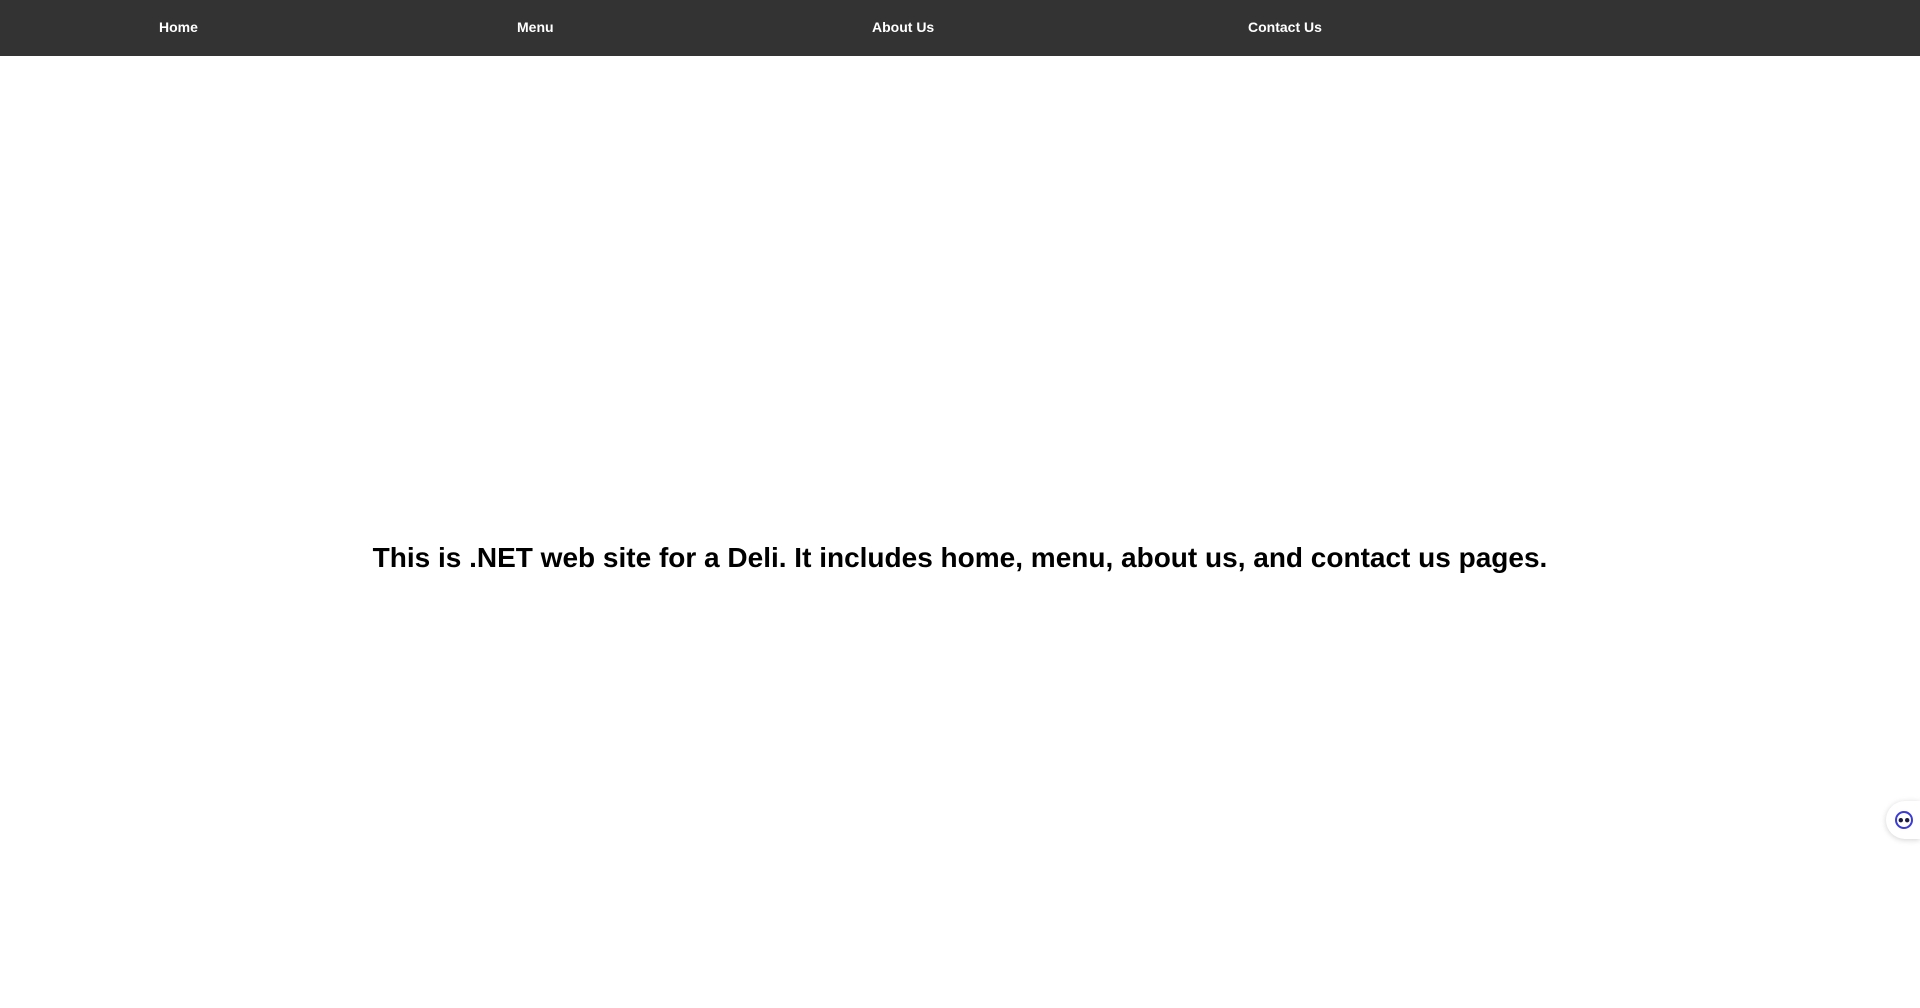 This screenshot has height=1008, width=1920. I want to click on top-navbar: Home Menu About Us Contact Us, so click(960, 28).